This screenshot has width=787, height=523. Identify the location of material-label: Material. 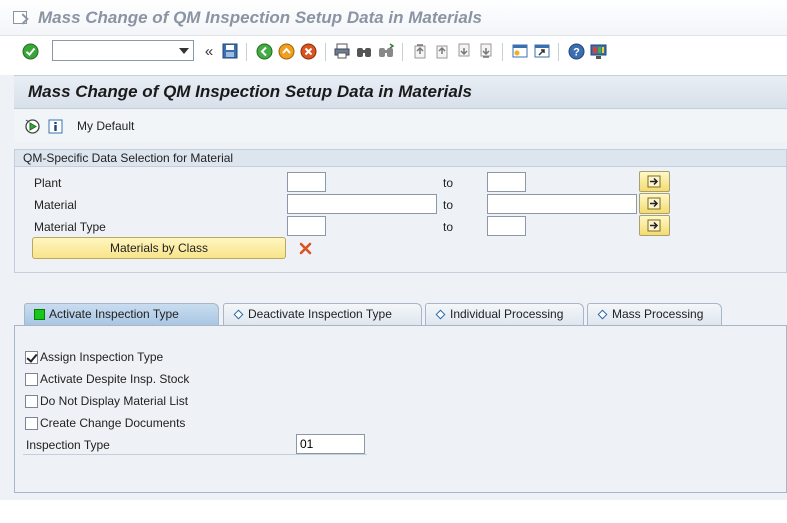
(55, 205).